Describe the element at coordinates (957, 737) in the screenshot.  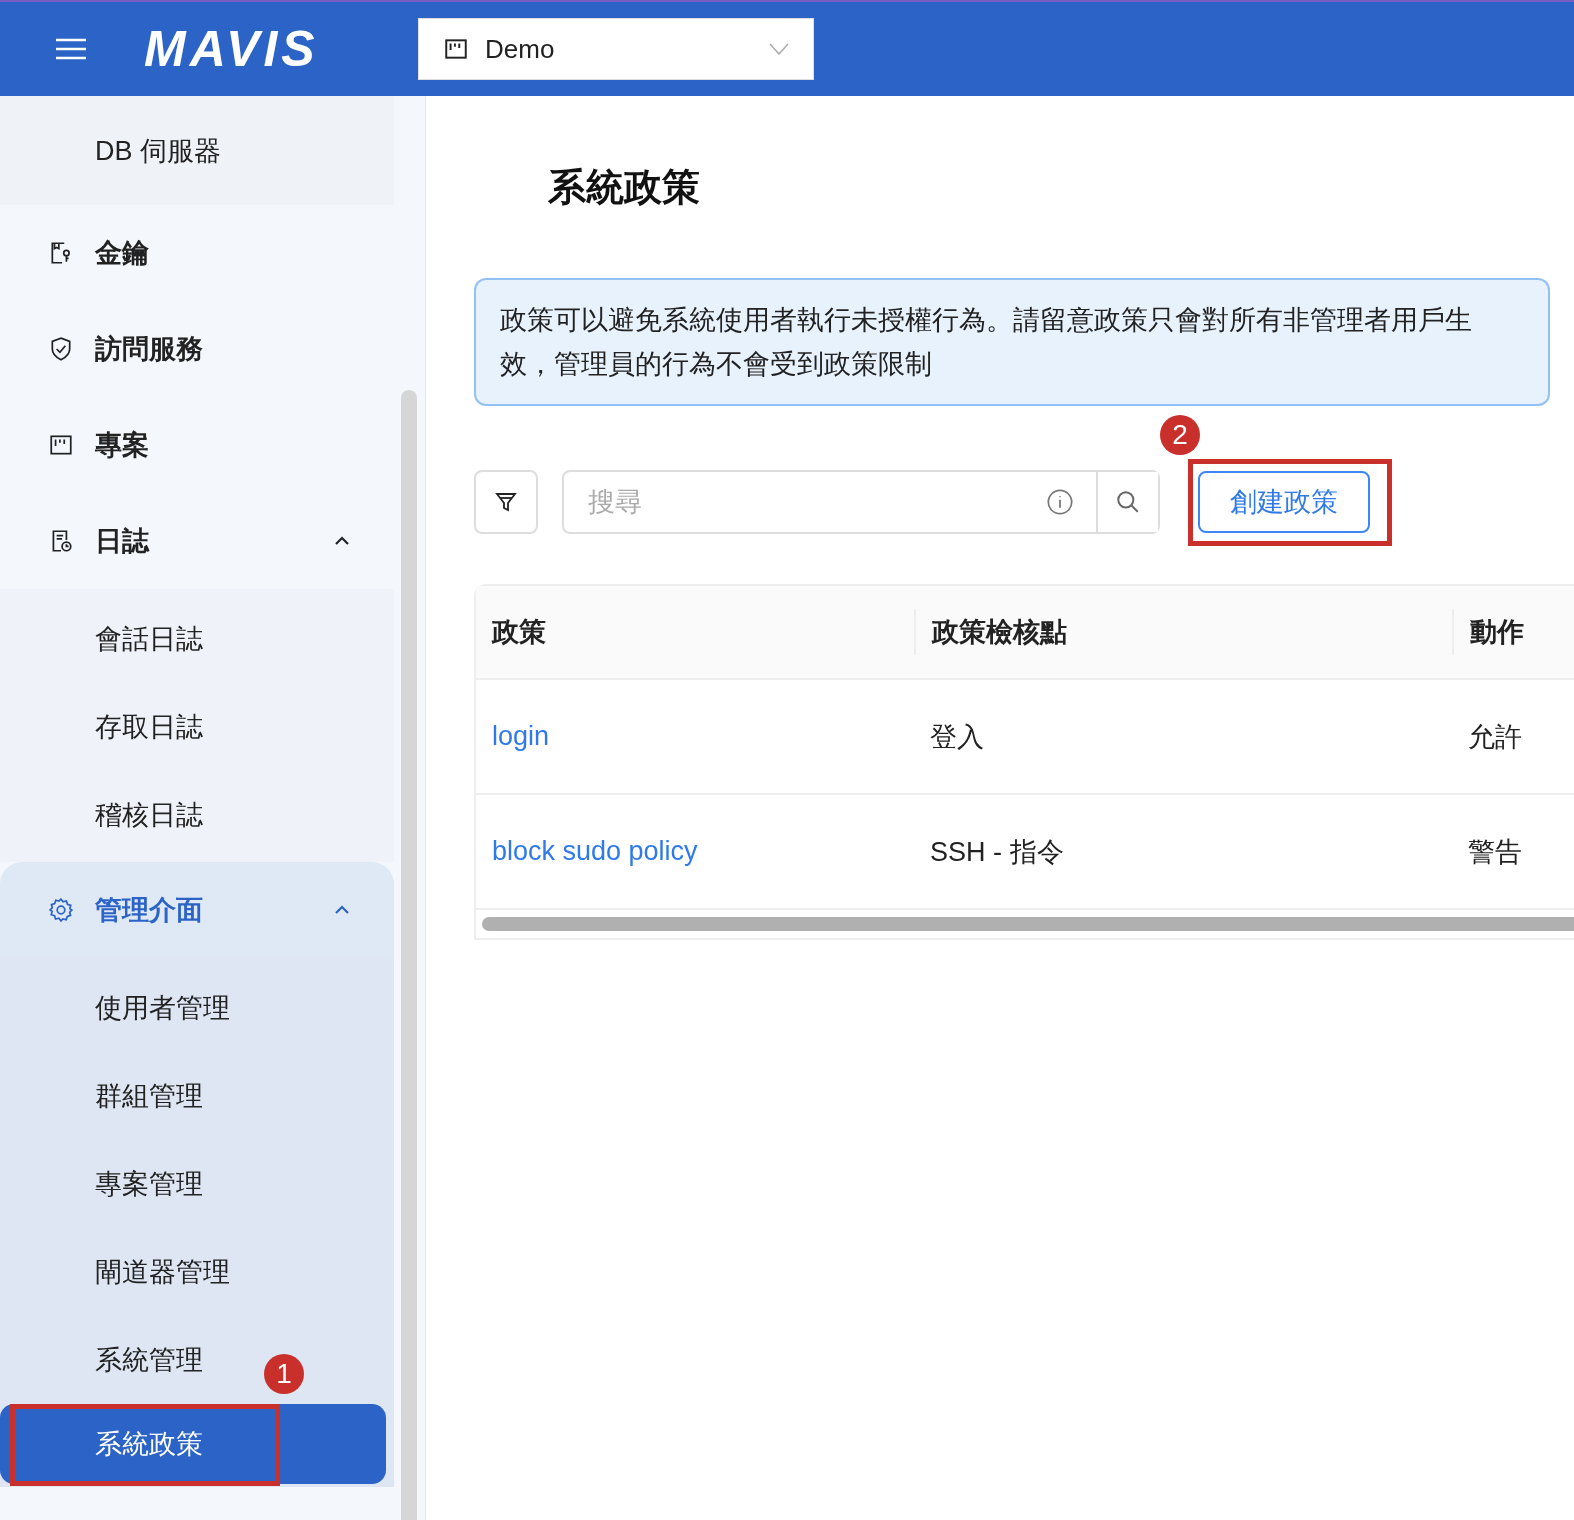
I see `table-cell-text: 登入` at that location.